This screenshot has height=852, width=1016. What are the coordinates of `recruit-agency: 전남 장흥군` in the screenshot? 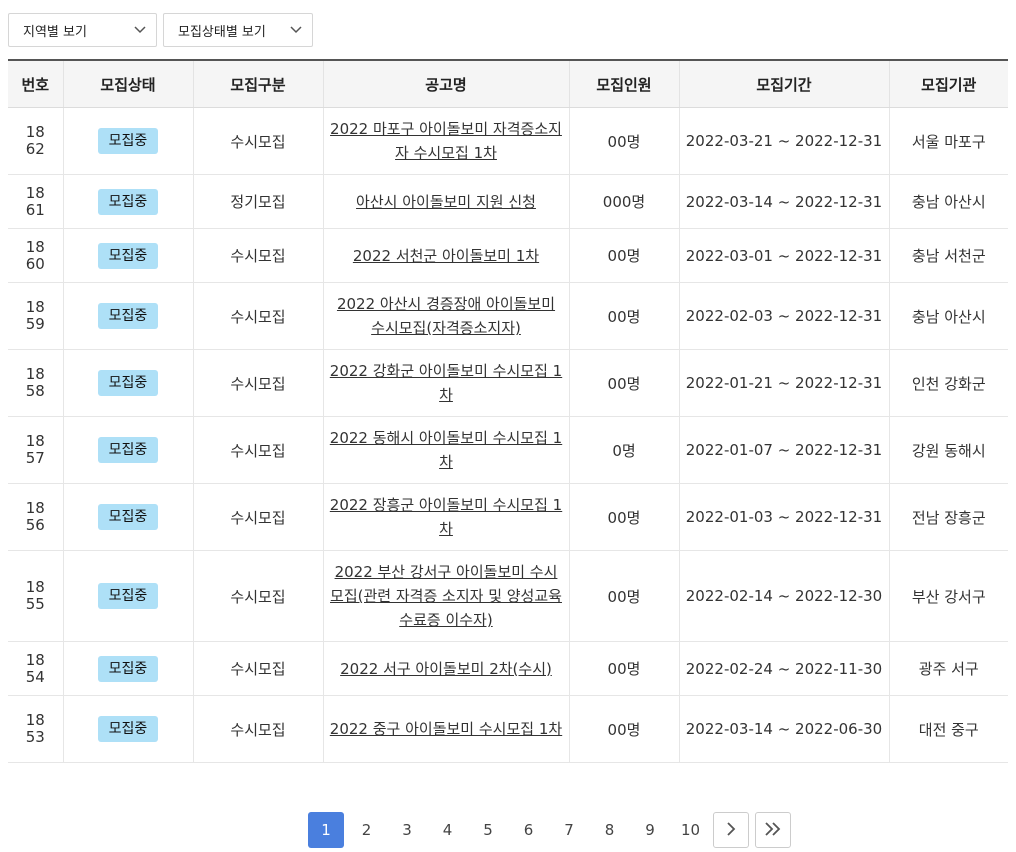 It's located at (948, 517).